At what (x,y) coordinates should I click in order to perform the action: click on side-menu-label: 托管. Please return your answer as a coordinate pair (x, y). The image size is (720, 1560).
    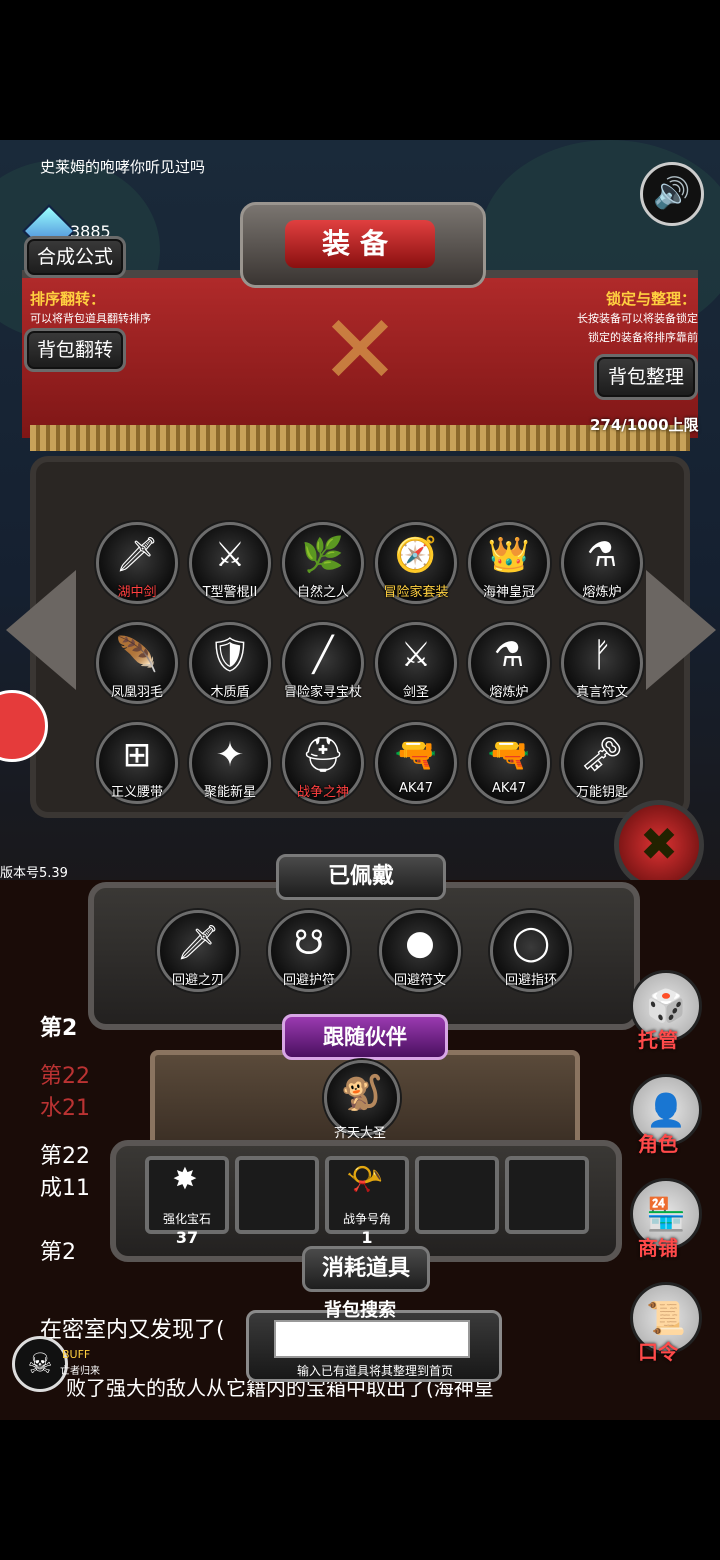
    Looking at the image, I should click on (658, 1040).